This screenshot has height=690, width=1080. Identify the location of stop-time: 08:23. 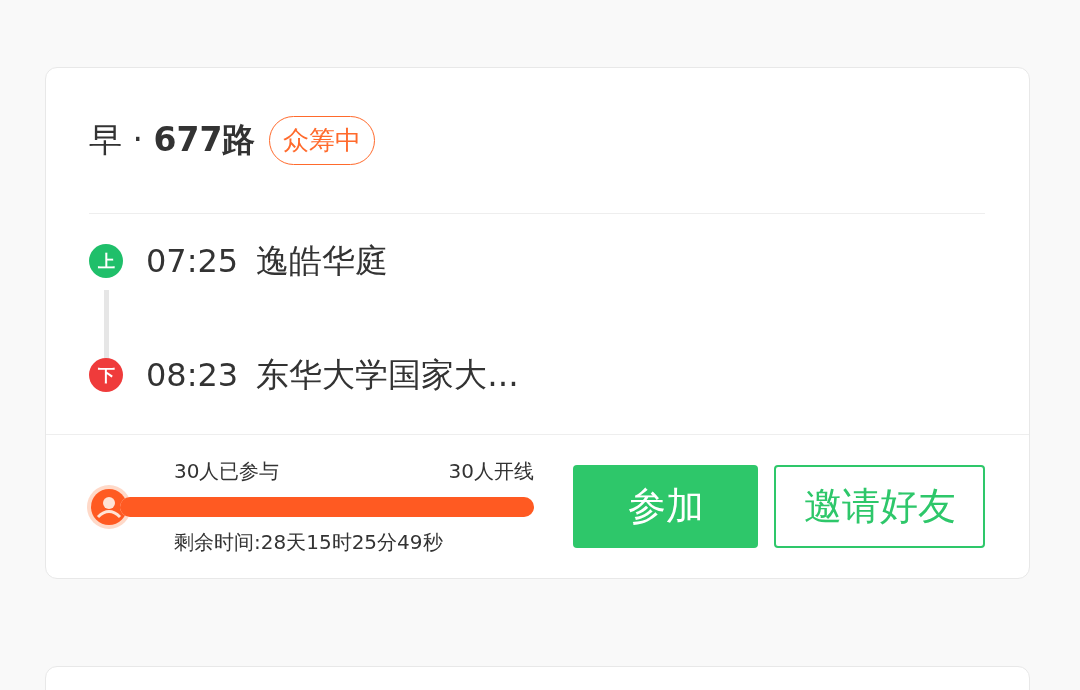
(192, 375).